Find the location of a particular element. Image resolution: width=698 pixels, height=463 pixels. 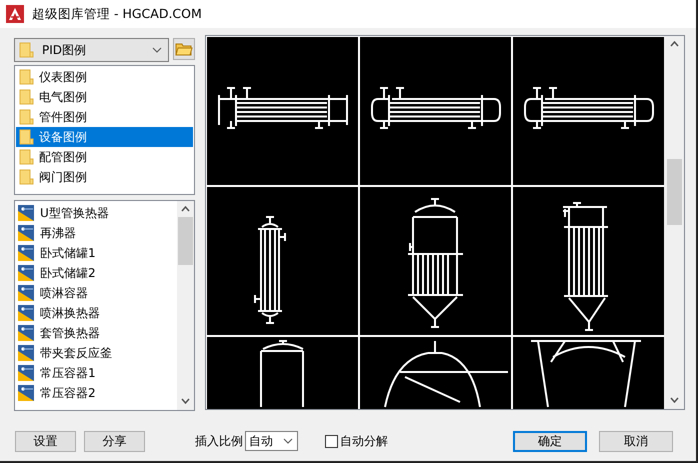

category-item: 阀门图例 is located at coordinates (104, 177).